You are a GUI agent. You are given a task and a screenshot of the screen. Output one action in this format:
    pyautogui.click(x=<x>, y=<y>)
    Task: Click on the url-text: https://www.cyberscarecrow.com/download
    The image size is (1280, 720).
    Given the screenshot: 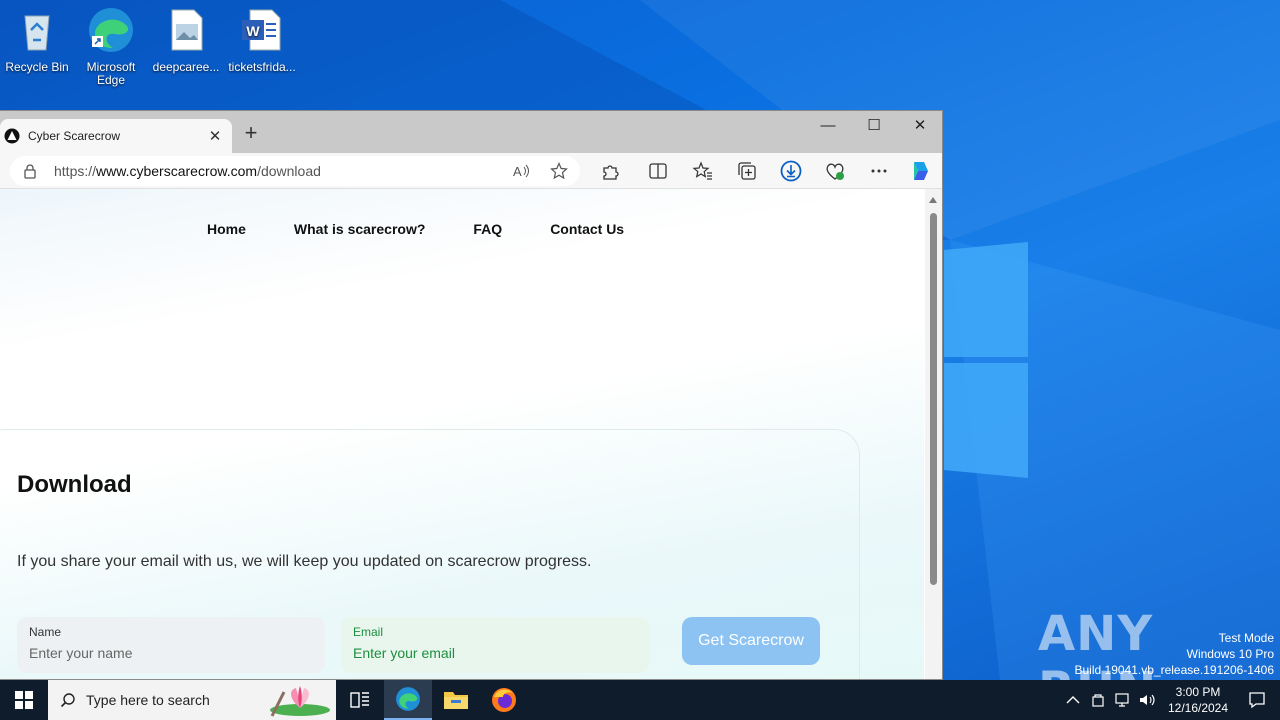 What is the action you would take?
    pyautogui.click(x=283, y=171)
    